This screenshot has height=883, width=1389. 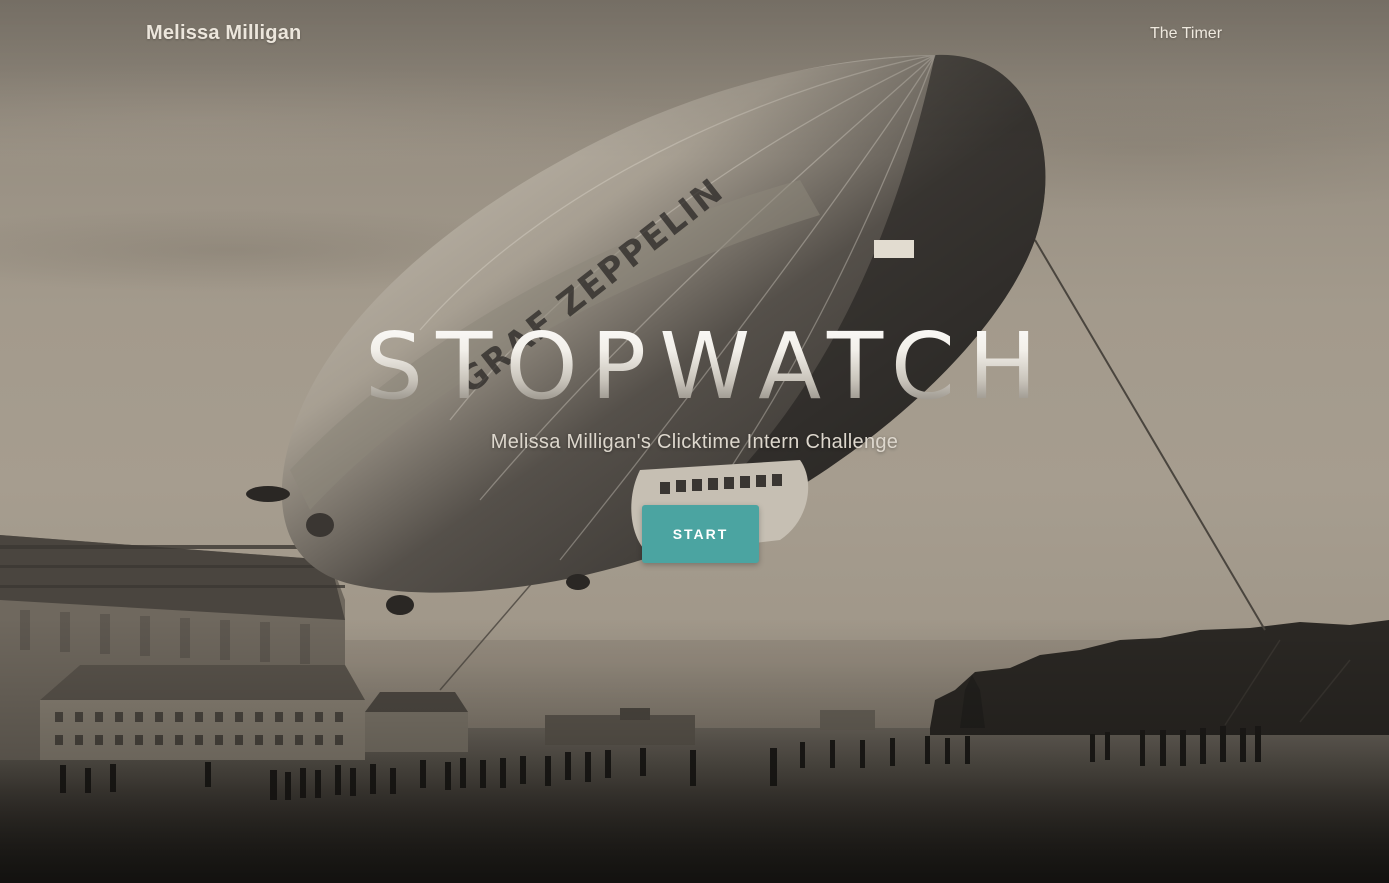 What do you see at coordinates (223, 33) in the screenshot?
I see `brand-link: Melissa Milligan` at bounding box center [223, 33].